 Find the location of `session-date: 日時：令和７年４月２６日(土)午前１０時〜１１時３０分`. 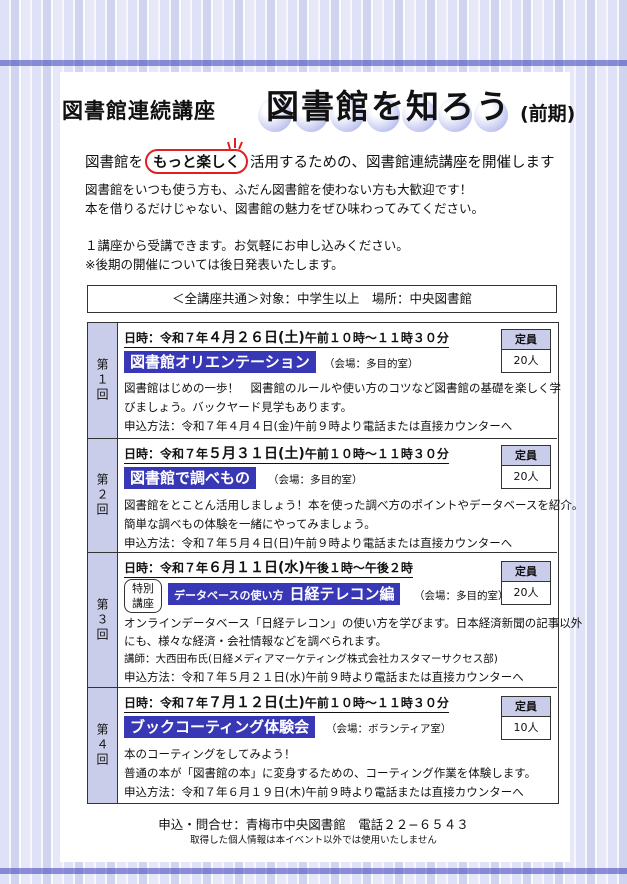

session-date: 日時：令和７年４月２６日(土)午前１０時〜１１時３０分 is located at coordinates (286, 337).